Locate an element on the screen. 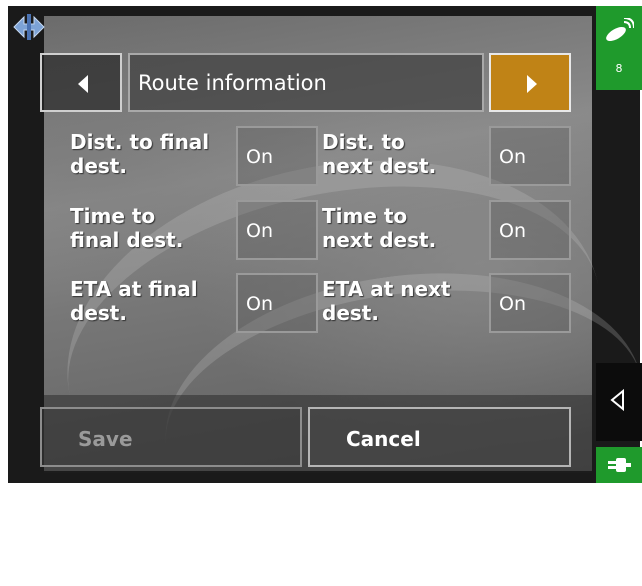  setting-label-dist-final: Dist. to final dest. is located at coordinates (140, 154).